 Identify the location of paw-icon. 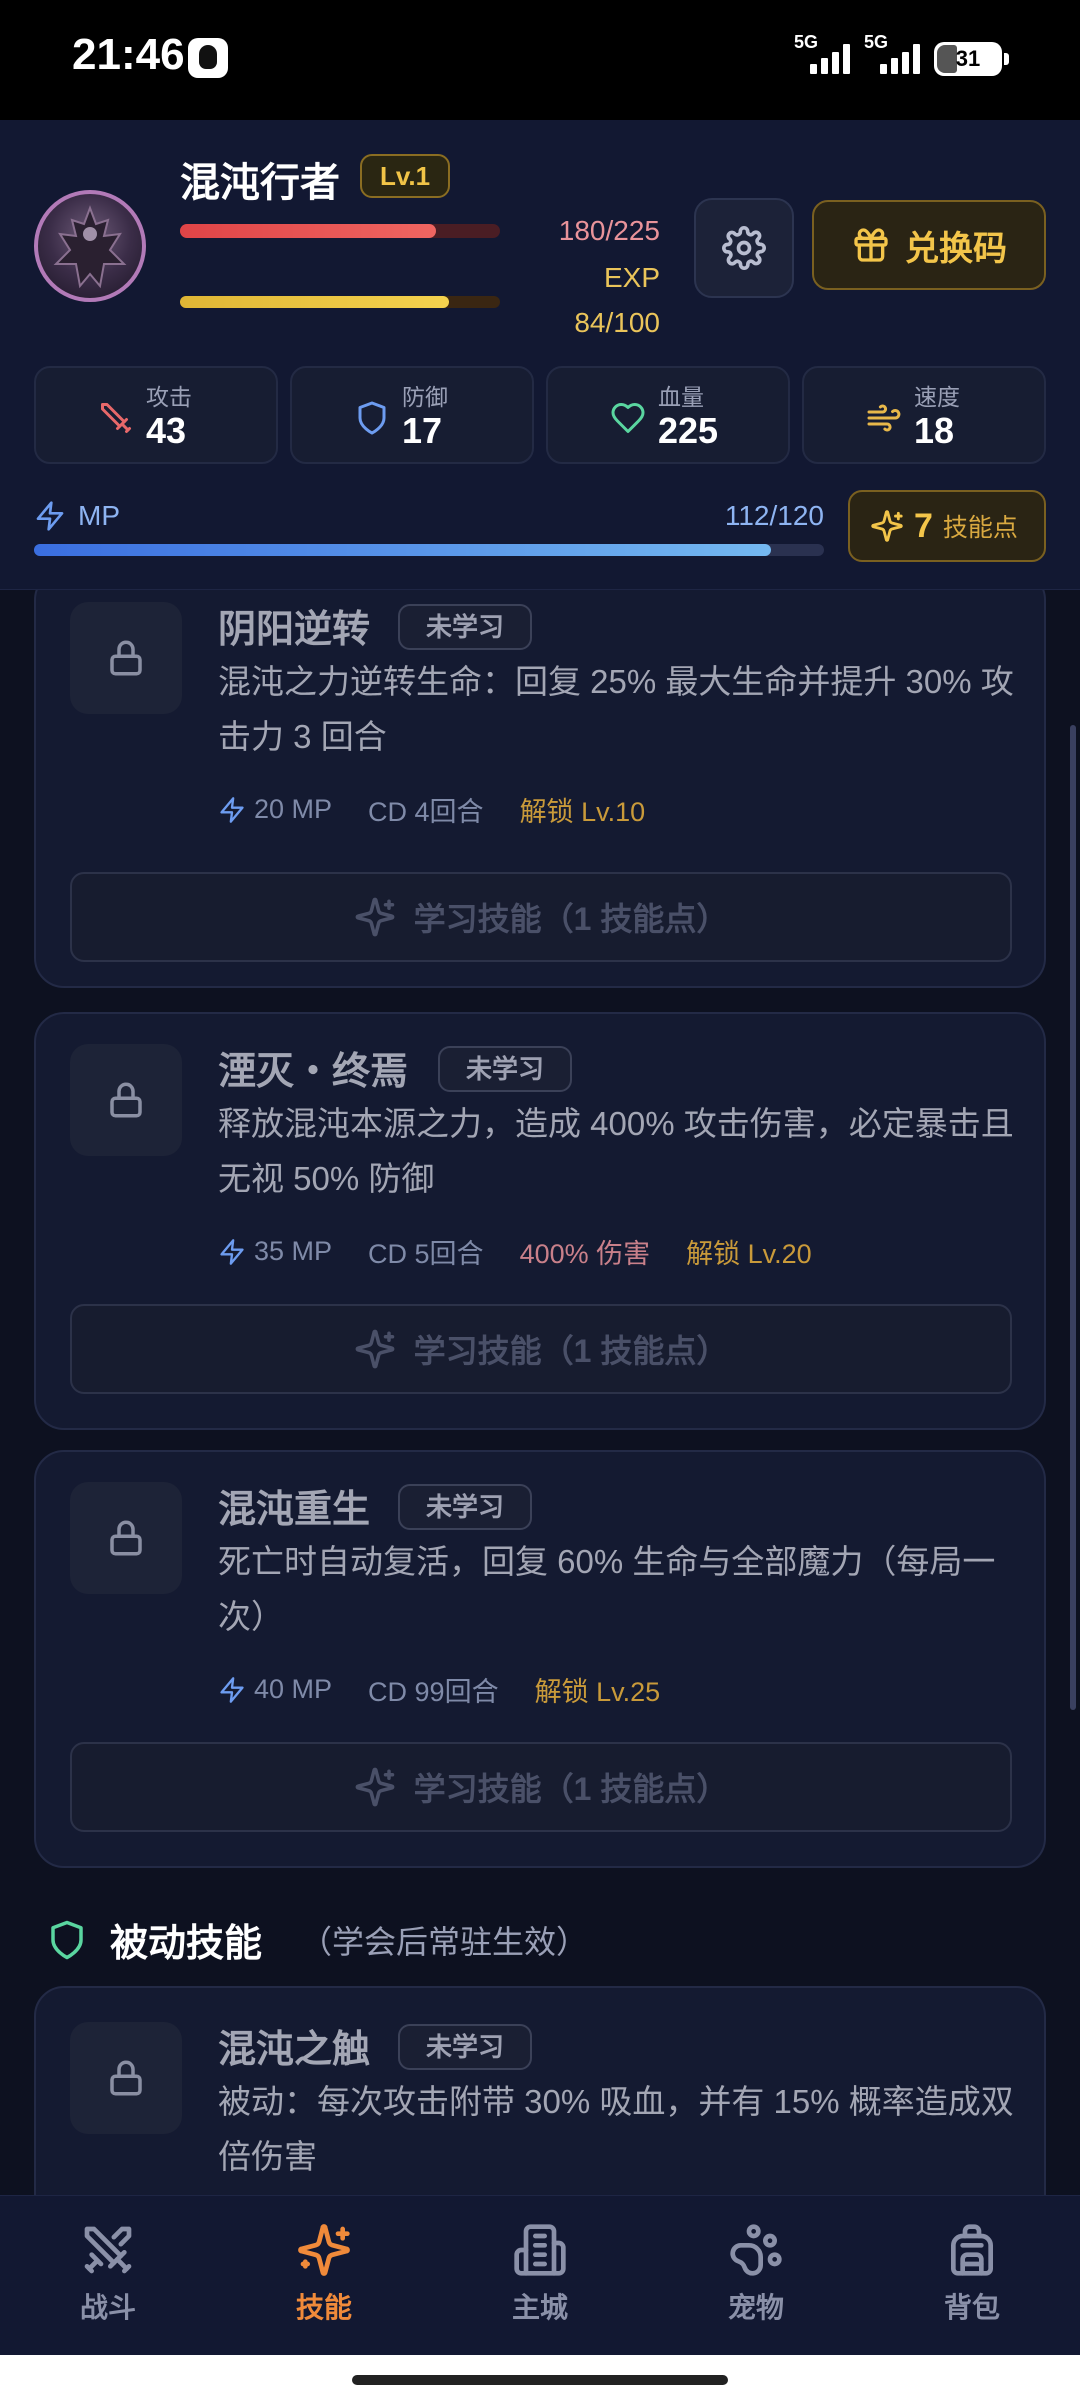
(756, 2250).